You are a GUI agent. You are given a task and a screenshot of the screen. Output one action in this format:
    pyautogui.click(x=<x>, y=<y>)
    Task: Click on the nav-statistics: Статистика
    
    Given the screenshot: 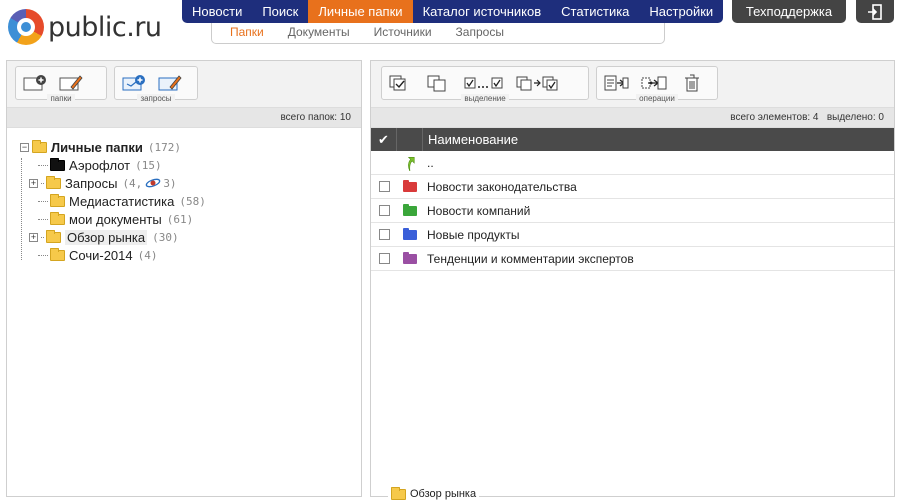 What is the action you would take?
    pyautogui.click(x=595, y=11)
    